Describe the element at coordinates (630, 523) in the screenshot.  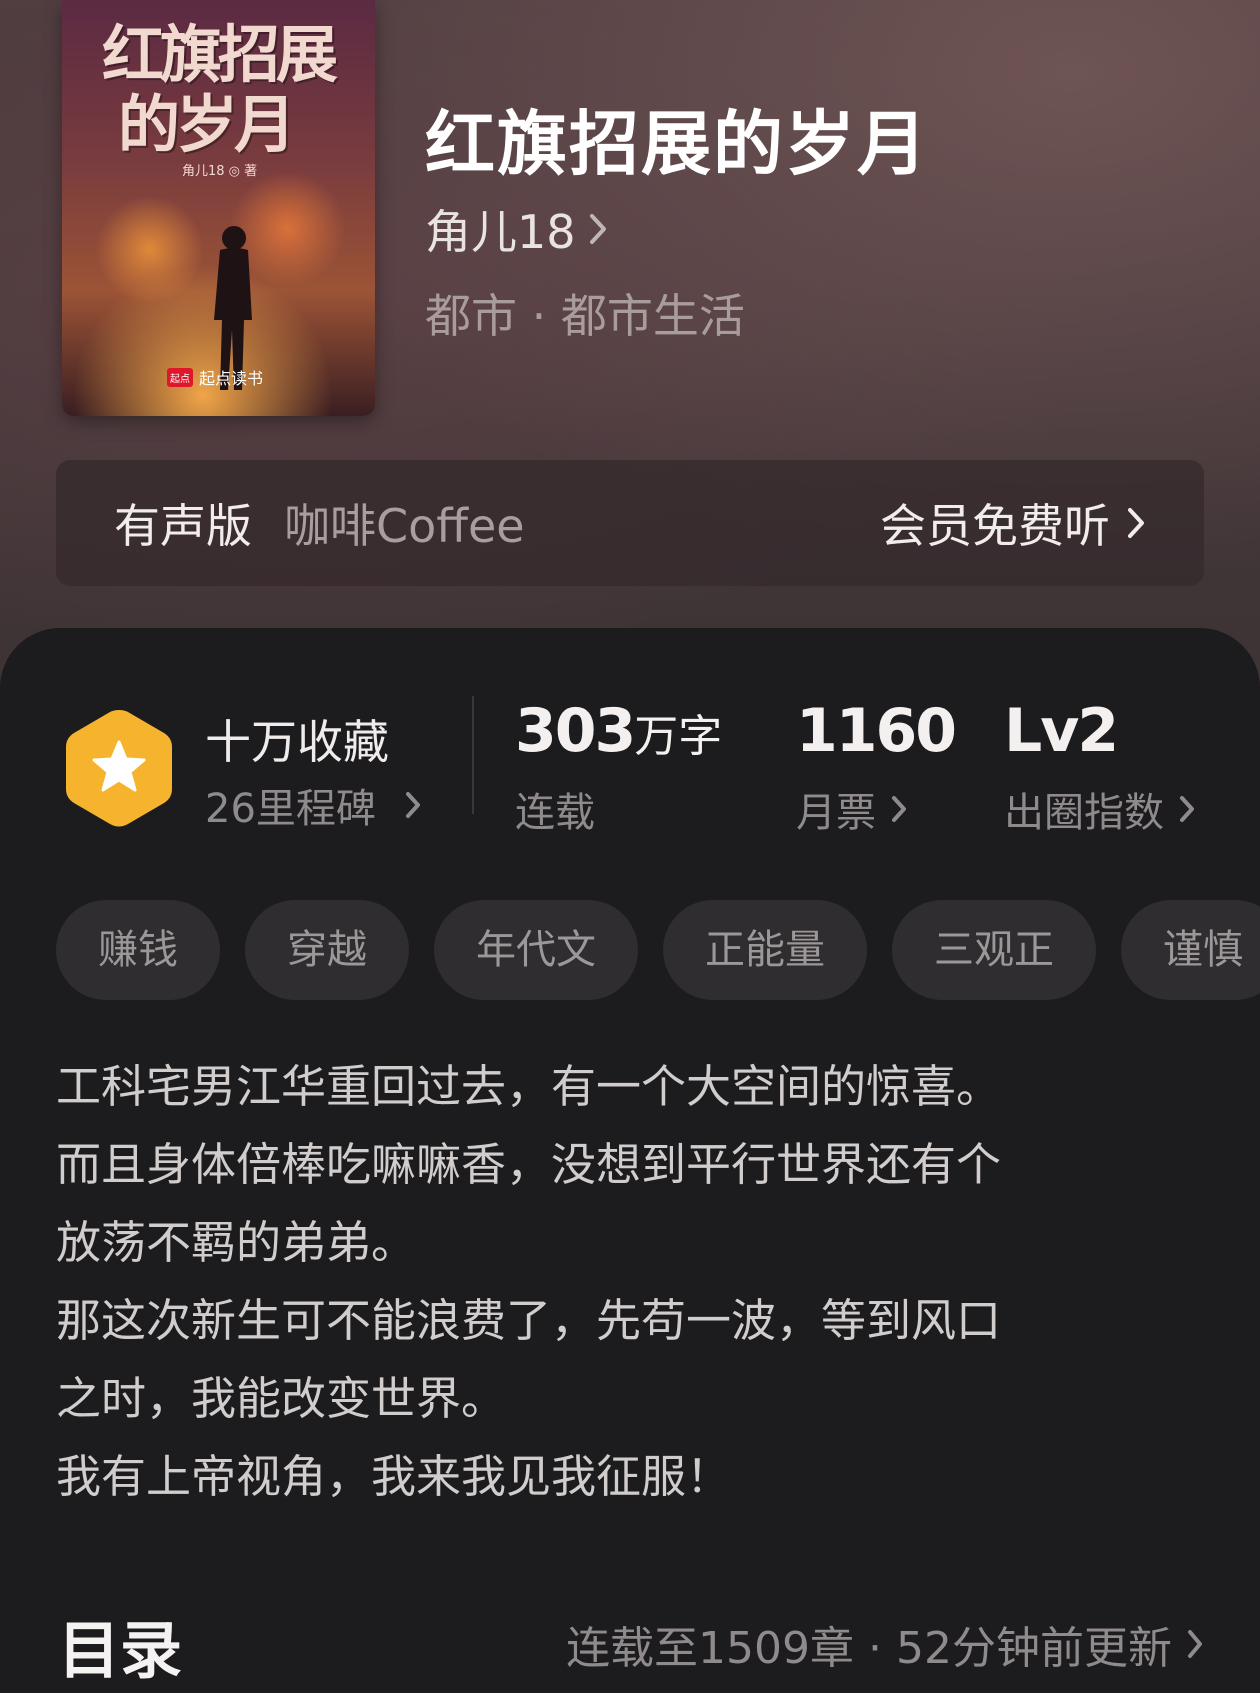
I see `audio-version-bar: 有声版 咖啡Coffee 会员免费听` at that location.